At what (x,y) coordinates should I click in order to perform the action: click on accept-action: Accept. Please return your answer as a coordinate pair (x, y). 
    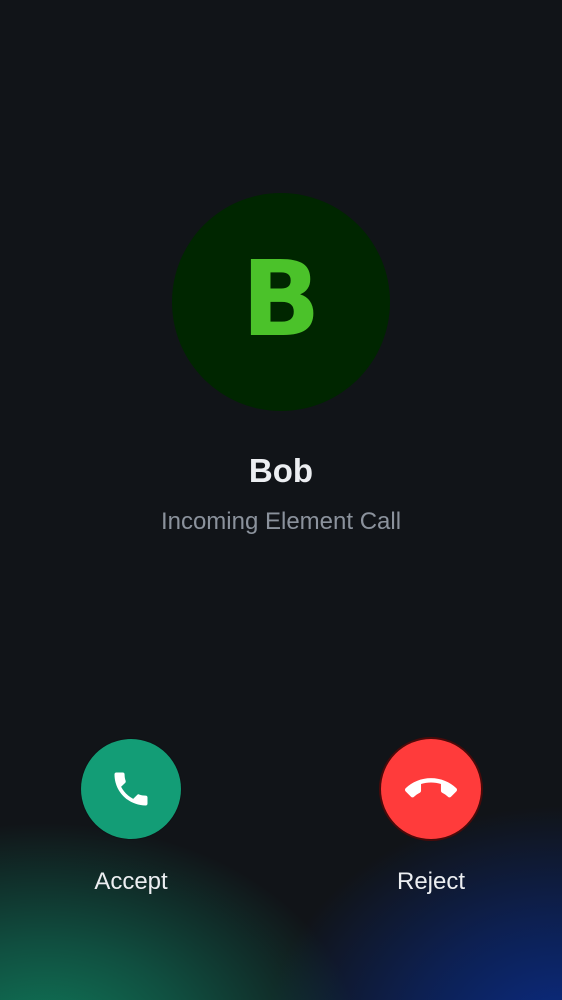
    Looking at the image, I should click on (131, 818).